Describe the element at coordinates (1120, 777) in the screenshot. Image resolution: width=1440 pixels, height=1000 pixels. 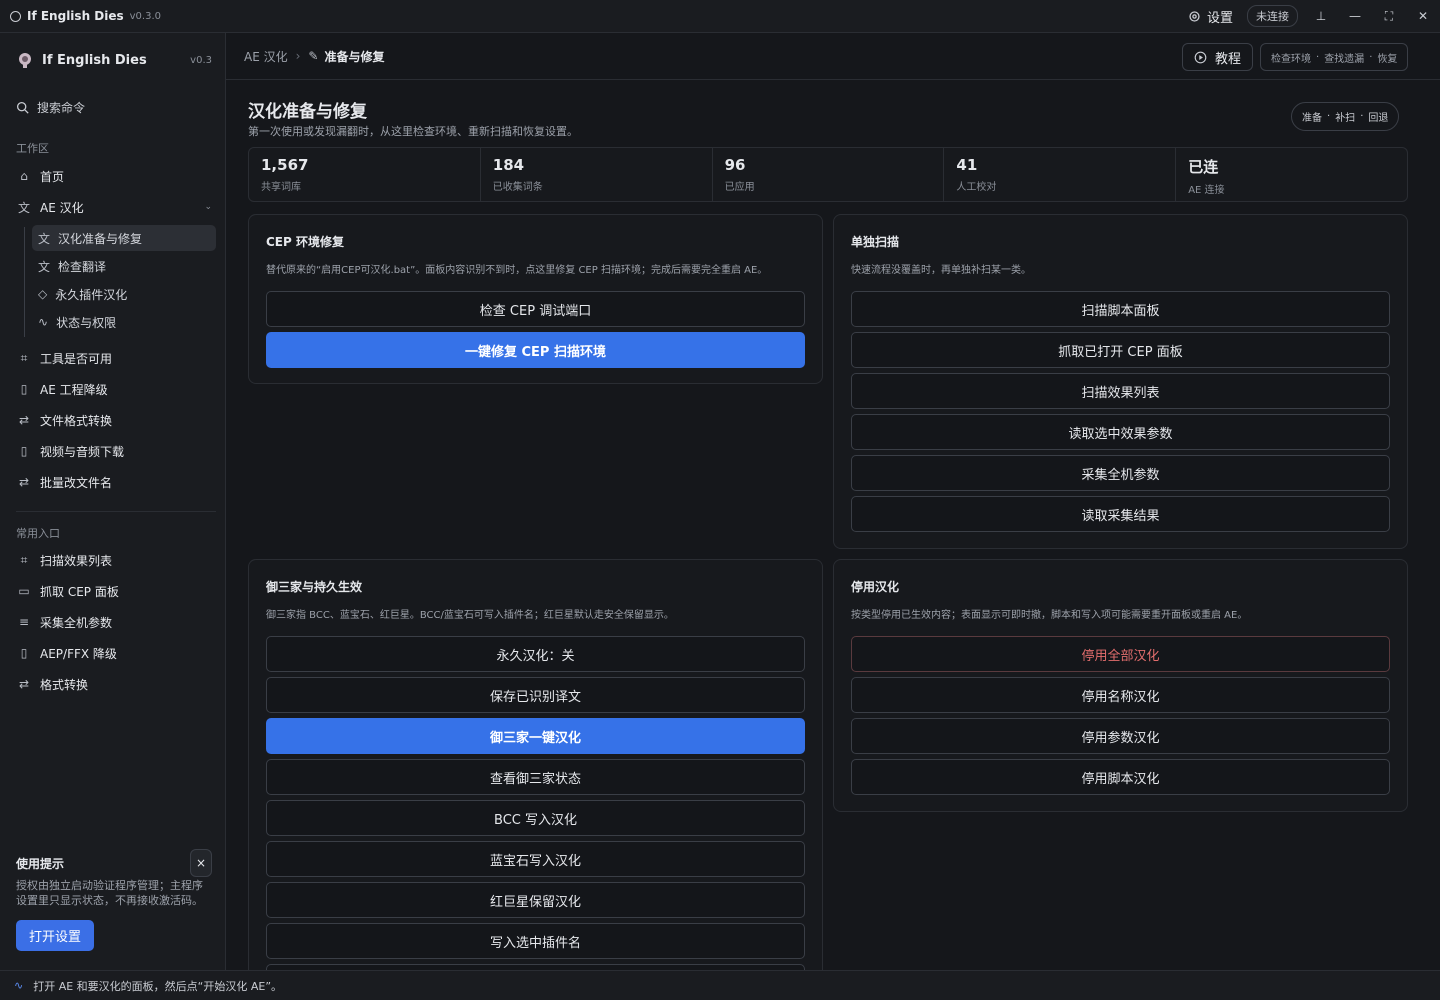
I see `disable-scripts-button: 停用脚本汉化` at that location.